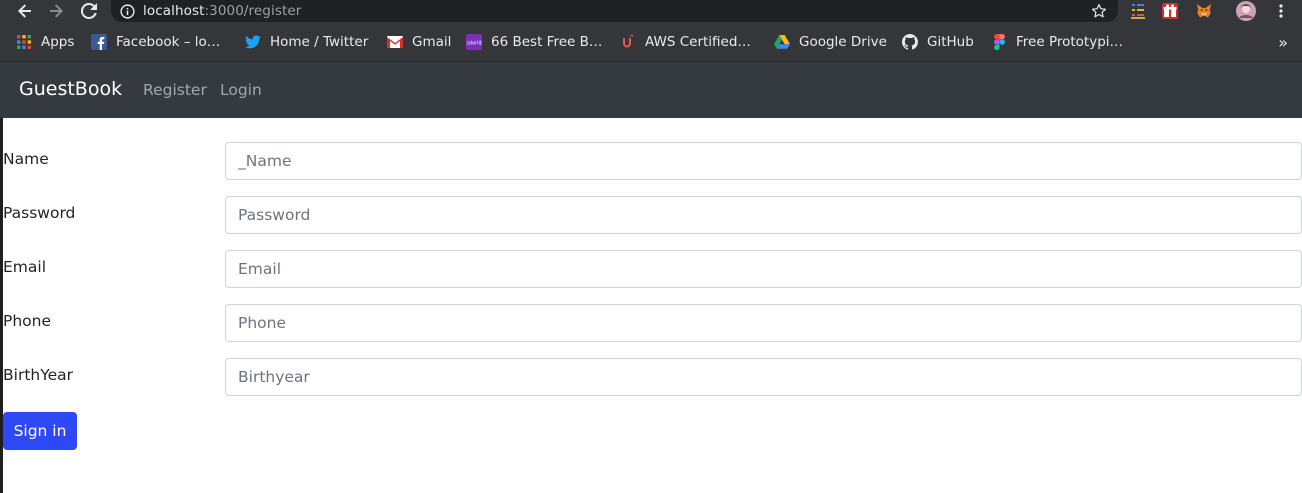 Image resolution: width=1302 pixels, height=493 pixels. What do you see at coordinates (910, 42) in the screenshot?
I see `github-icon` at bounding box center [910, 42].